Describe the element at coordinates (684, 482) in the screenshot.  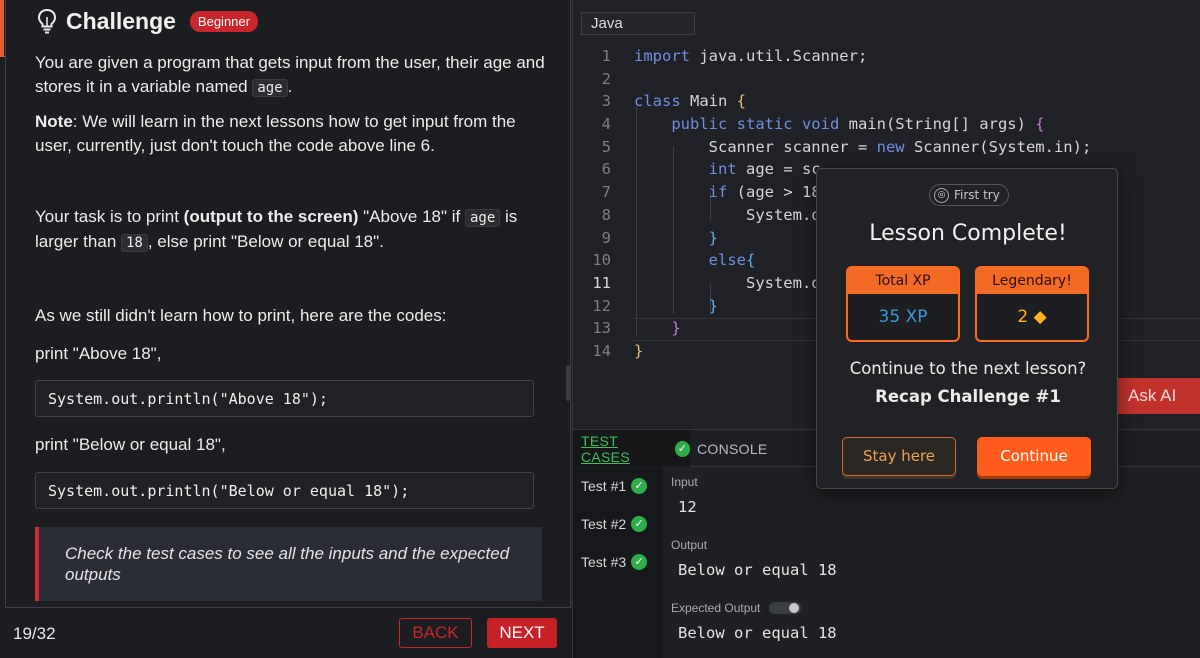
I see `input-label: Input` at that location.